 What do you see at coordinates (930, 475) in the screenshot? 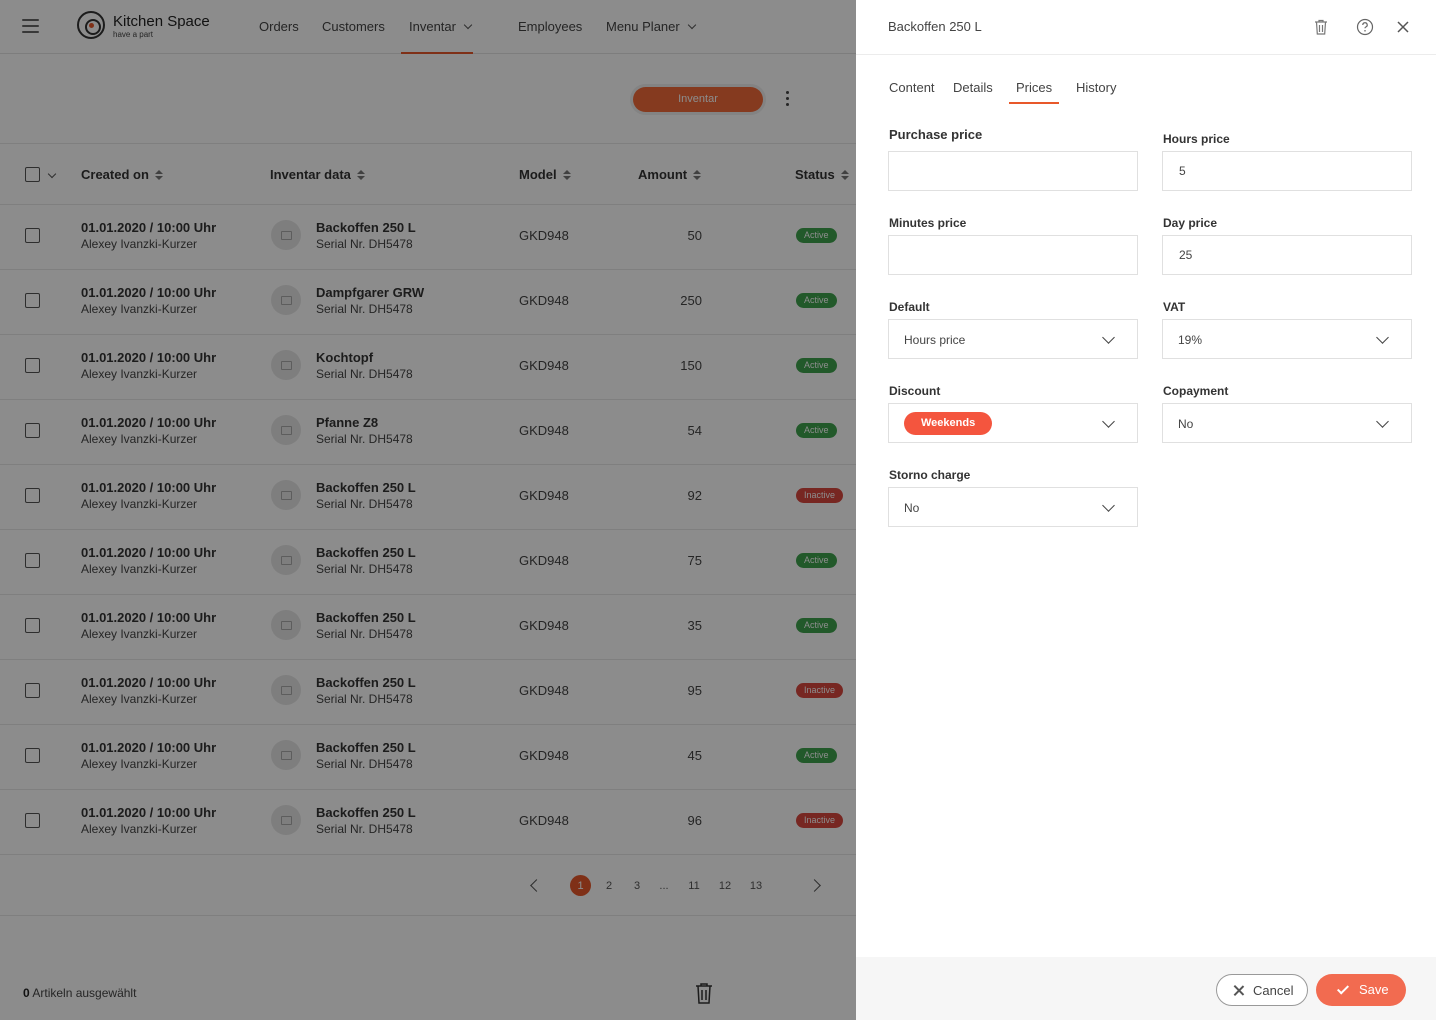
I see `storno-charge-label: Storno charge` at bounding box center [930, 475].